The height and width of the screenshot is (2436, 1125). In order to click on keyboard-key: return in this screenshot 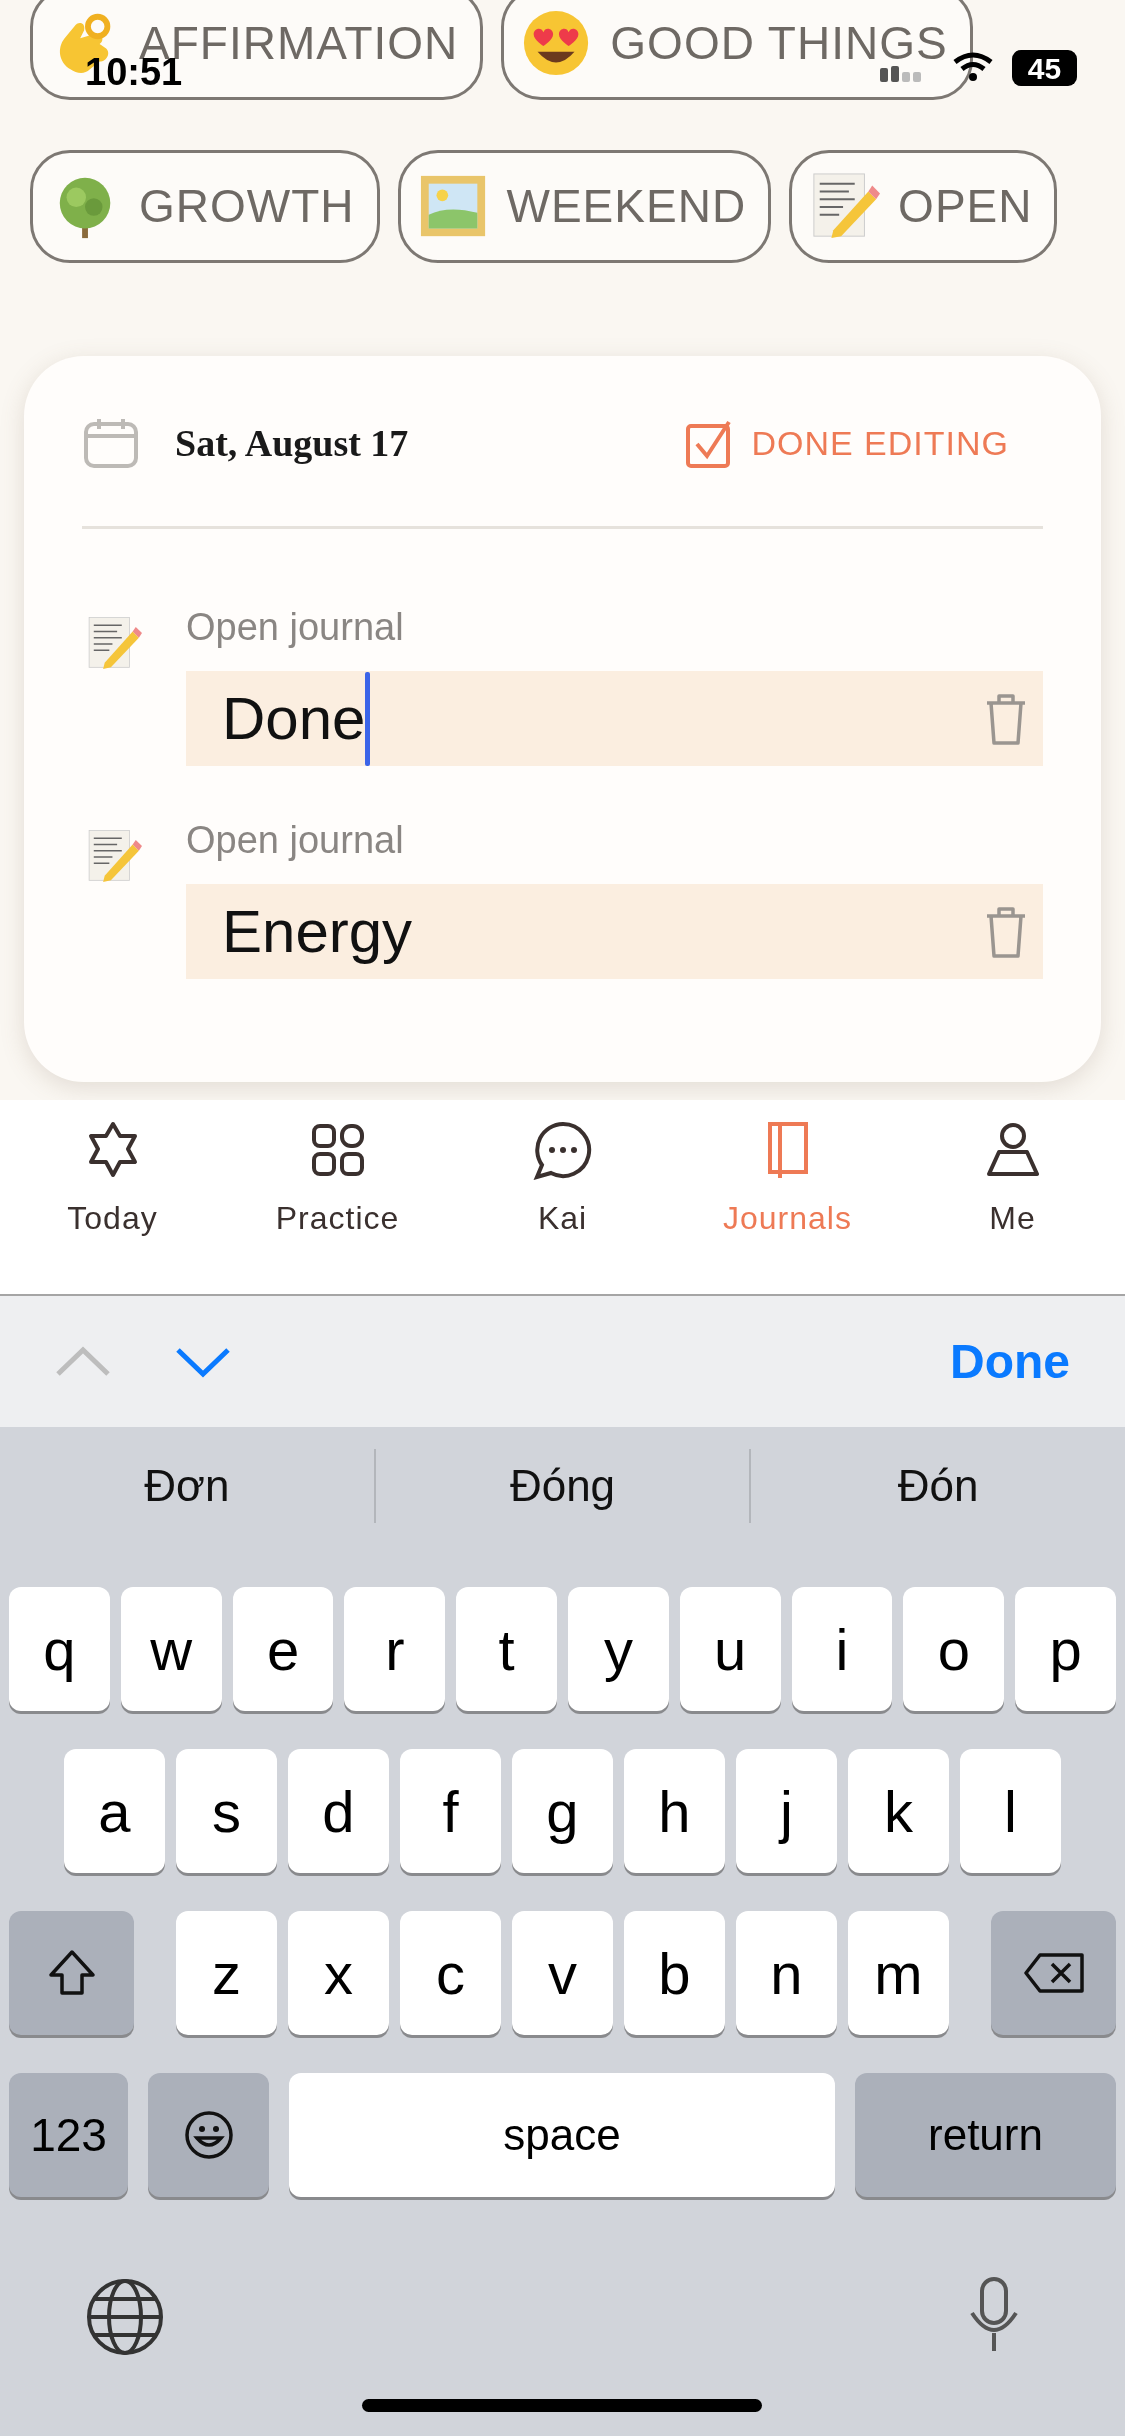, I will do `click(985, 2135)`.